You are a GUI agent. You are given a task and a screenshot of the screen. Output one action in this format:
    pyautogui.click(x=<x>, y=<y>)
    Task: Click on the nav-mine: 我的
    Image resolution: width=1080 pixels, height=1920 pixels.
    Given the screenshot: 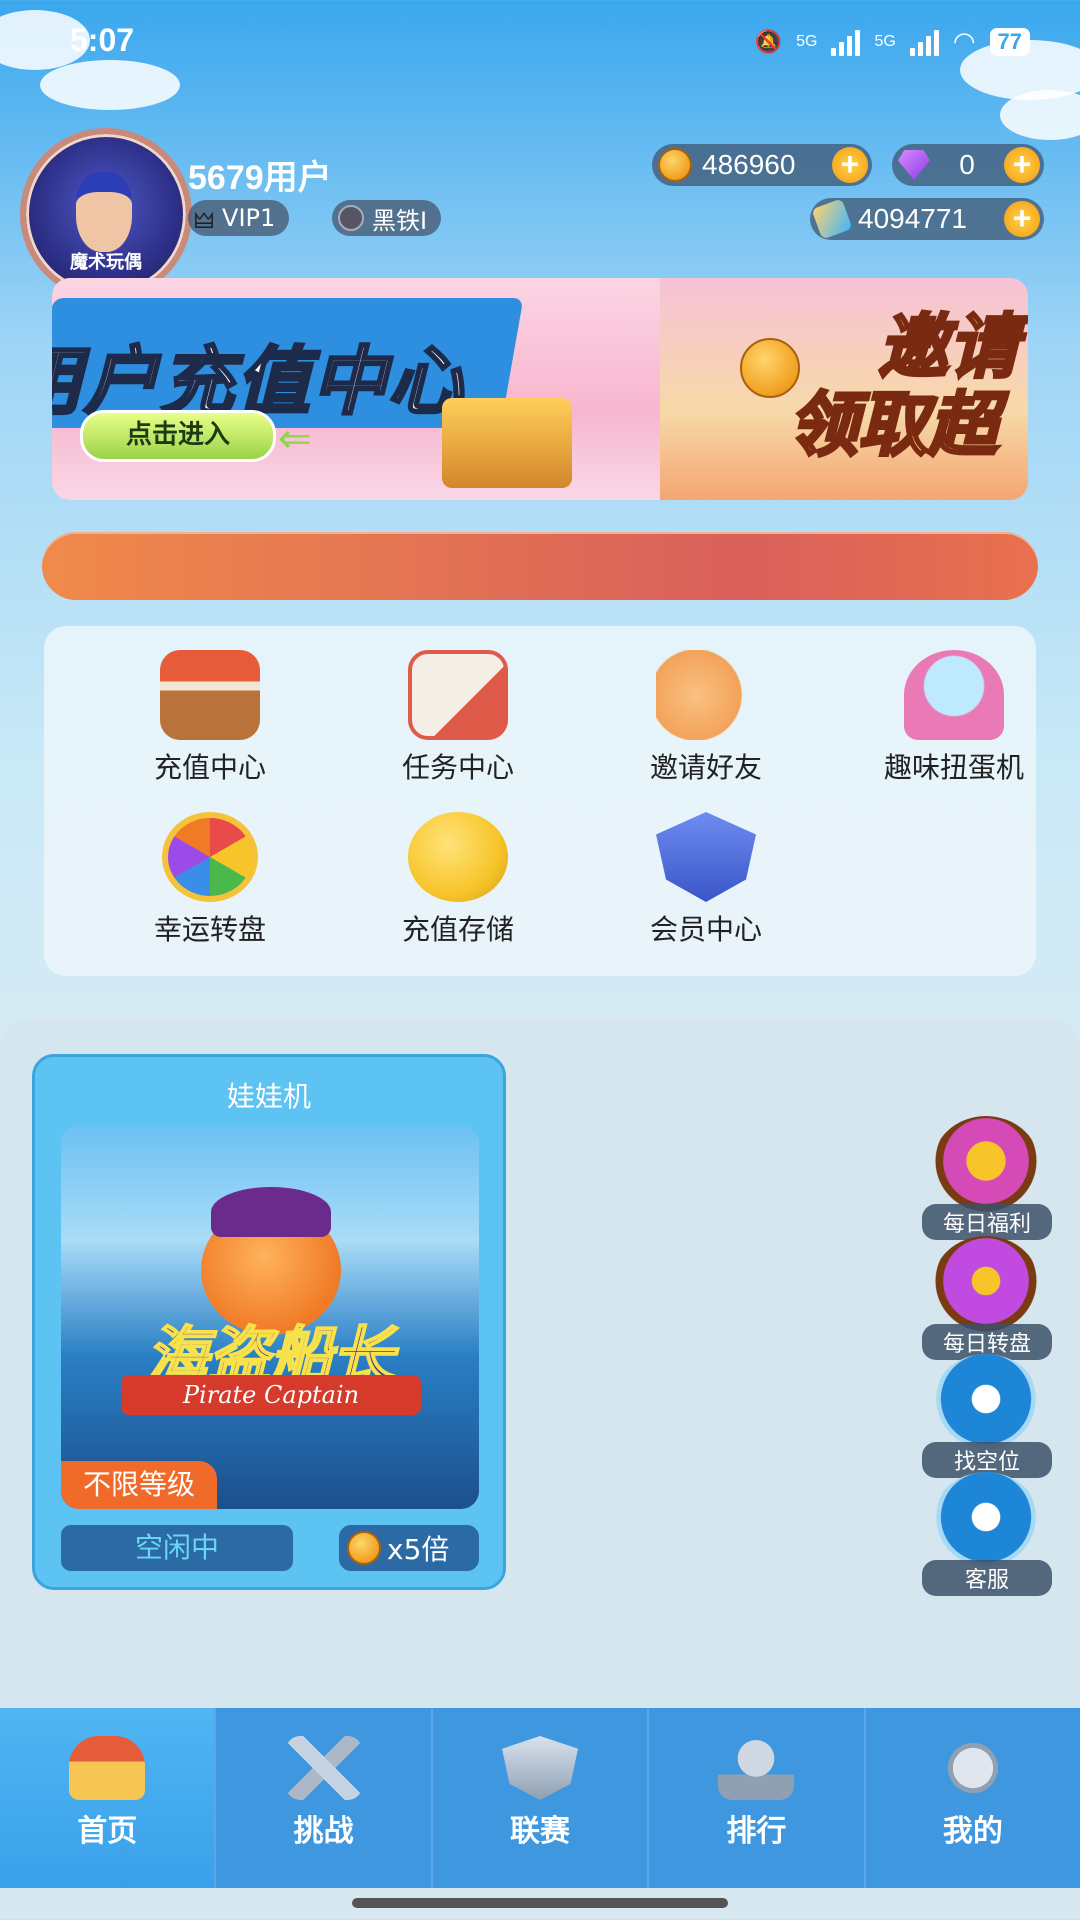 What is the action you would take?
    pyautogui.click(x=971, y=1798)
    